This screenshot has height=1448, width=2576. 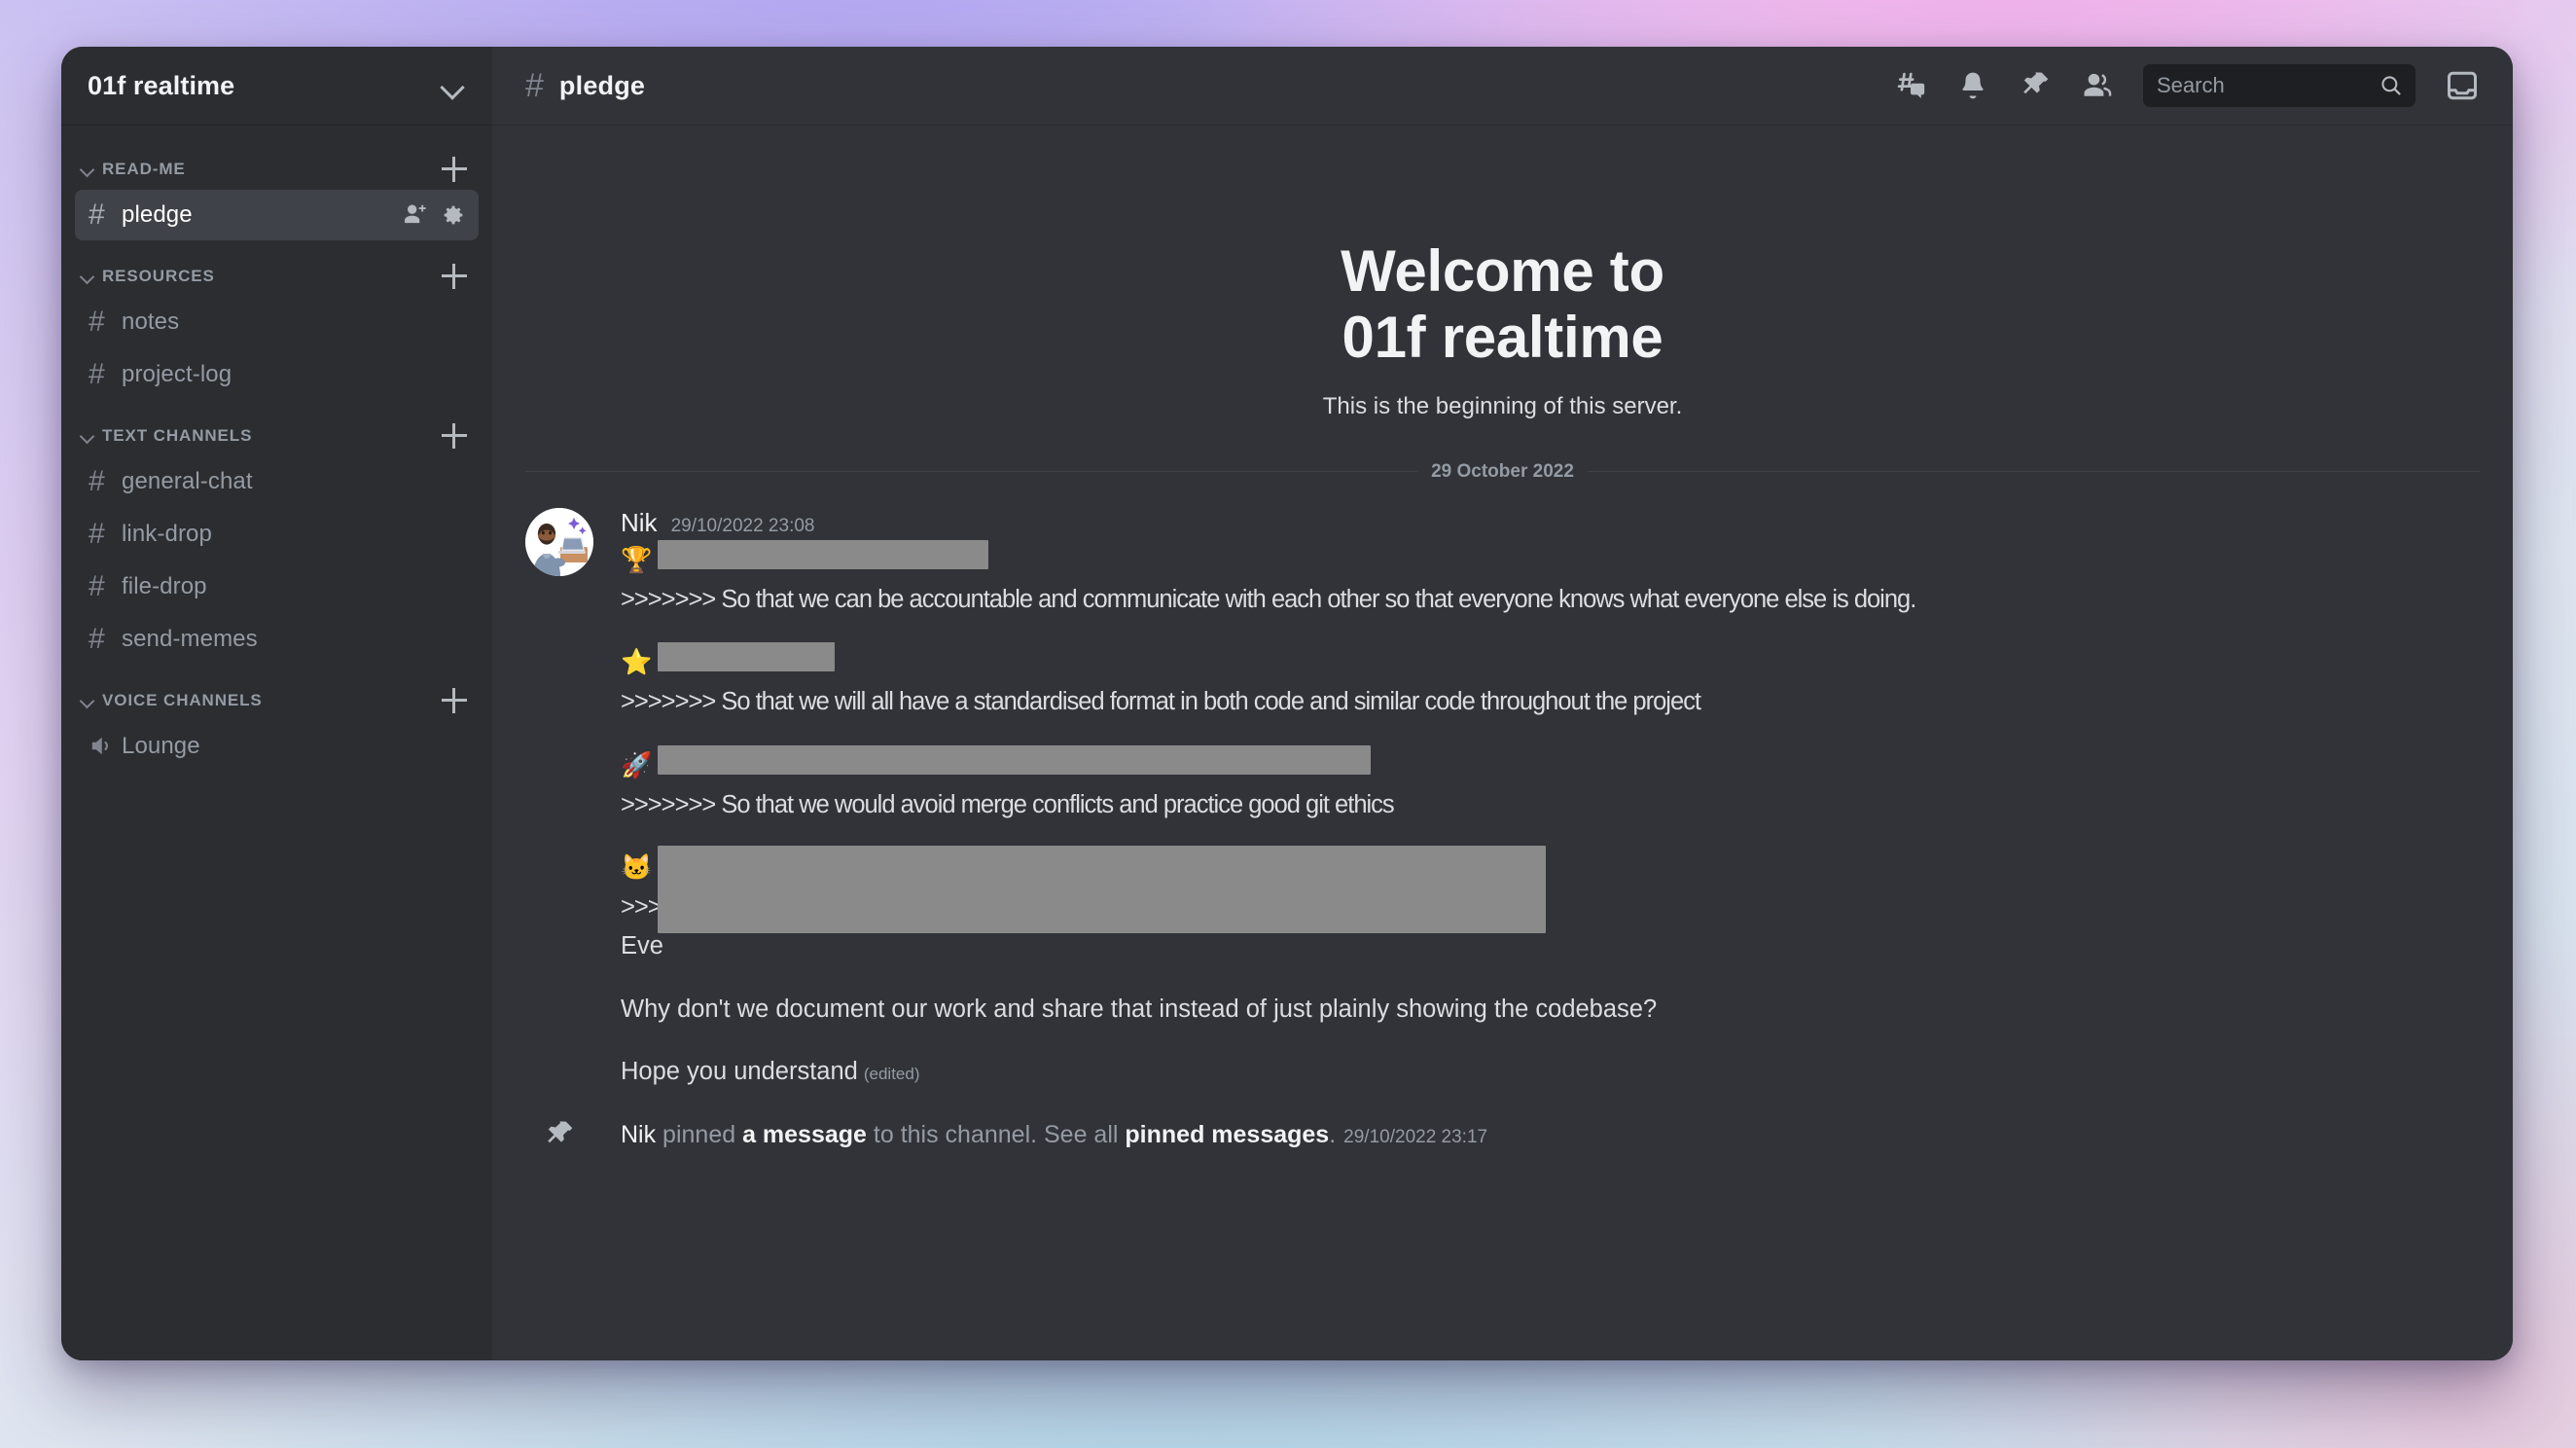 What do you see at coordinates (637, 662) in the screenshot?
I see `star-emoji: ⭐` at bounding box center [637, 662].